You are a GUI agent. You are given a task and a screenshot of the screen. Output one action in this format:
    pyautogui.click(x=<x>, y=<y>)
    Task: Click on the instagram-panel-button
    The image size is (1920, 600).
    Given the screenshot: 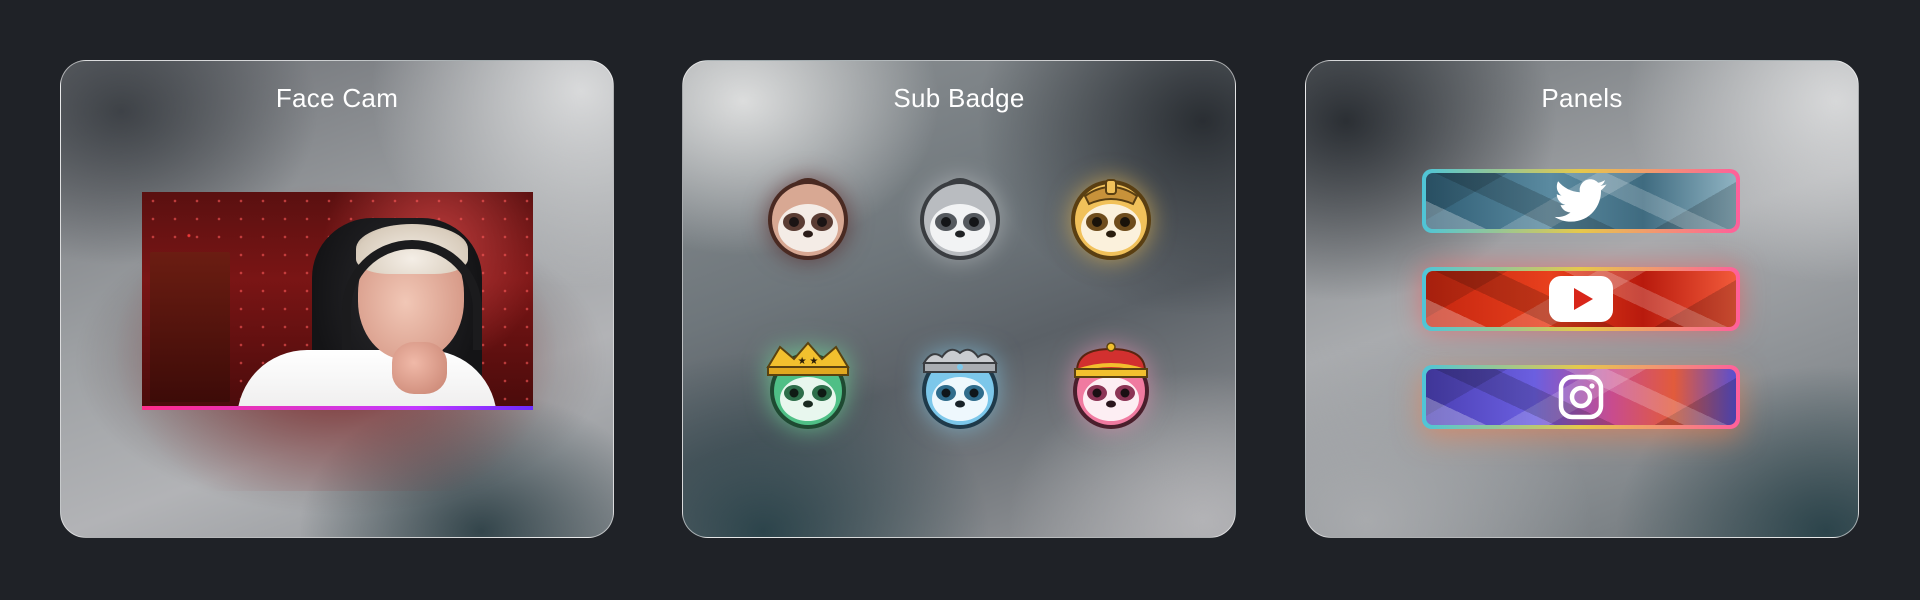 What is the action you would take?
    pyautogui.click(x=1581, y=397)
    